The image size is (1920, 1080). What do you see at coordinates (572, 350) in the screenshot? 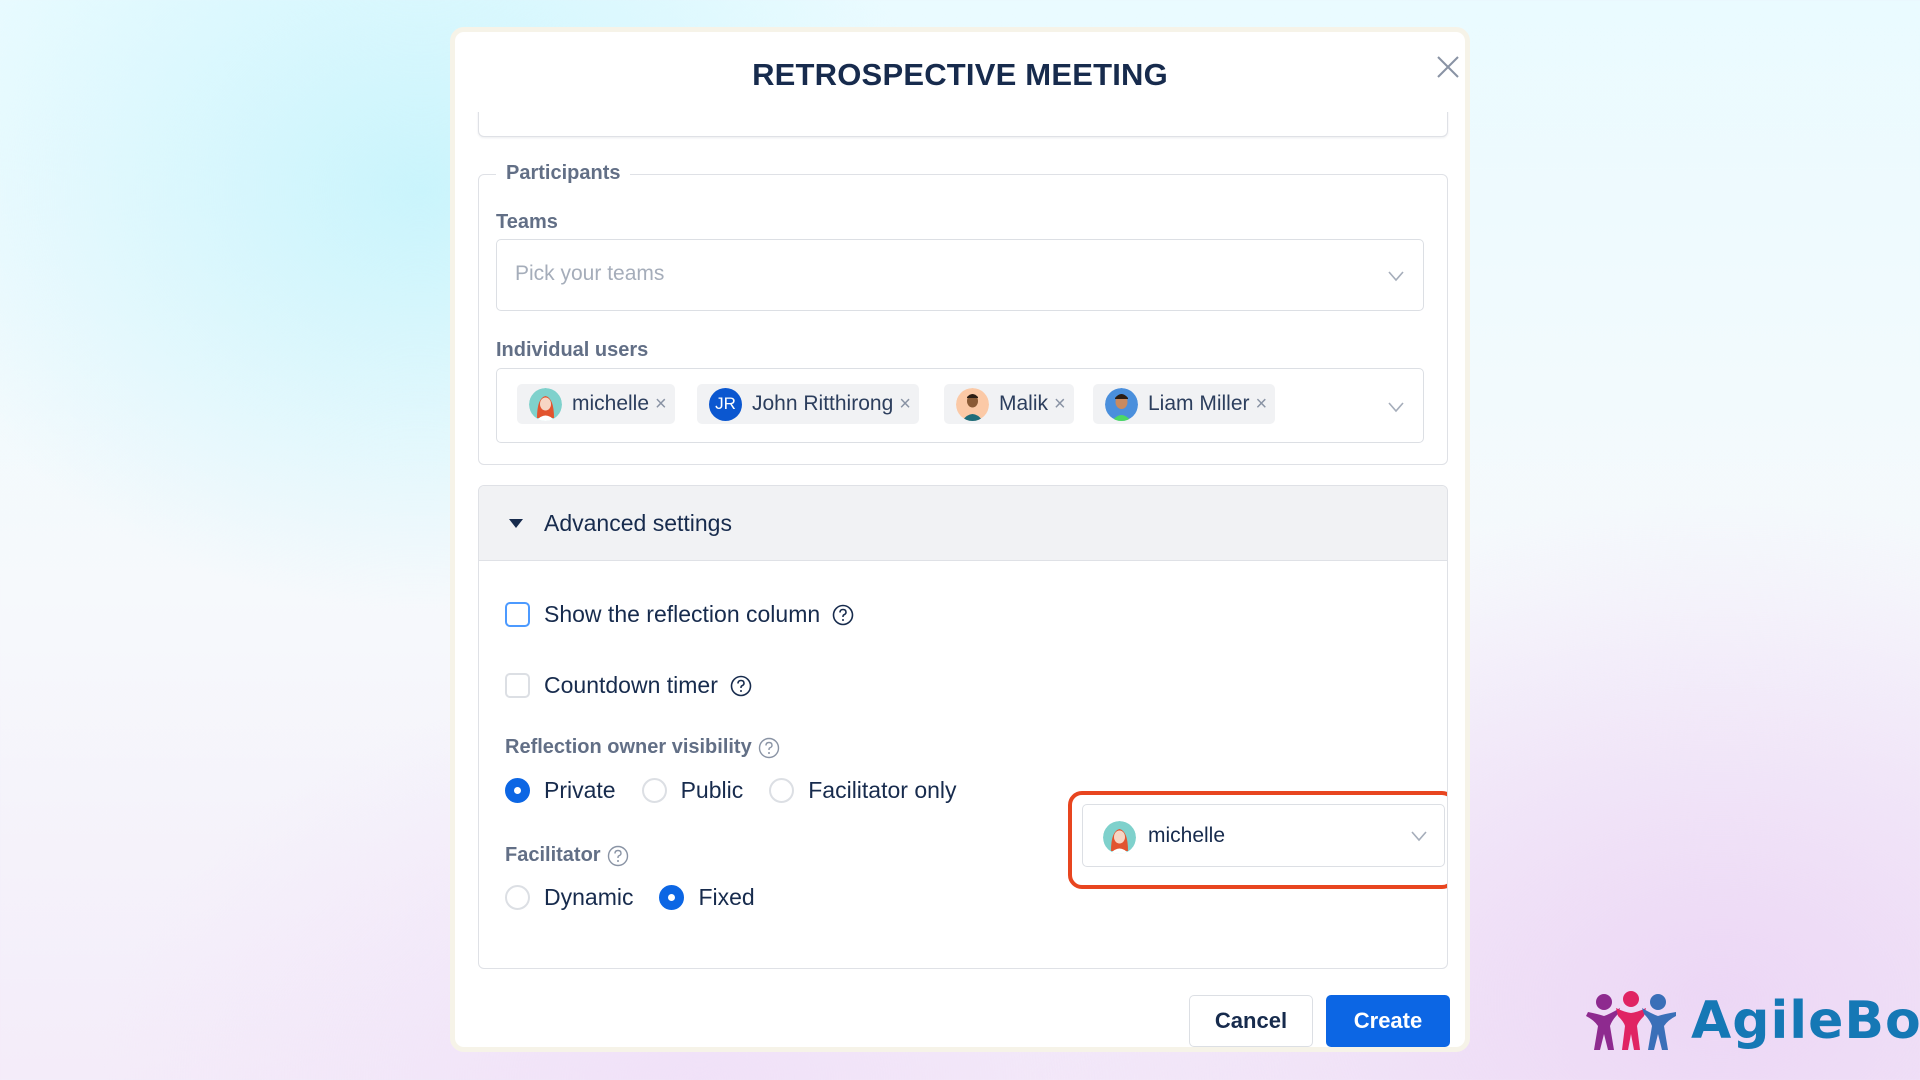
I see `individual-users-label: Individual users` at bounding box center [572, 350].